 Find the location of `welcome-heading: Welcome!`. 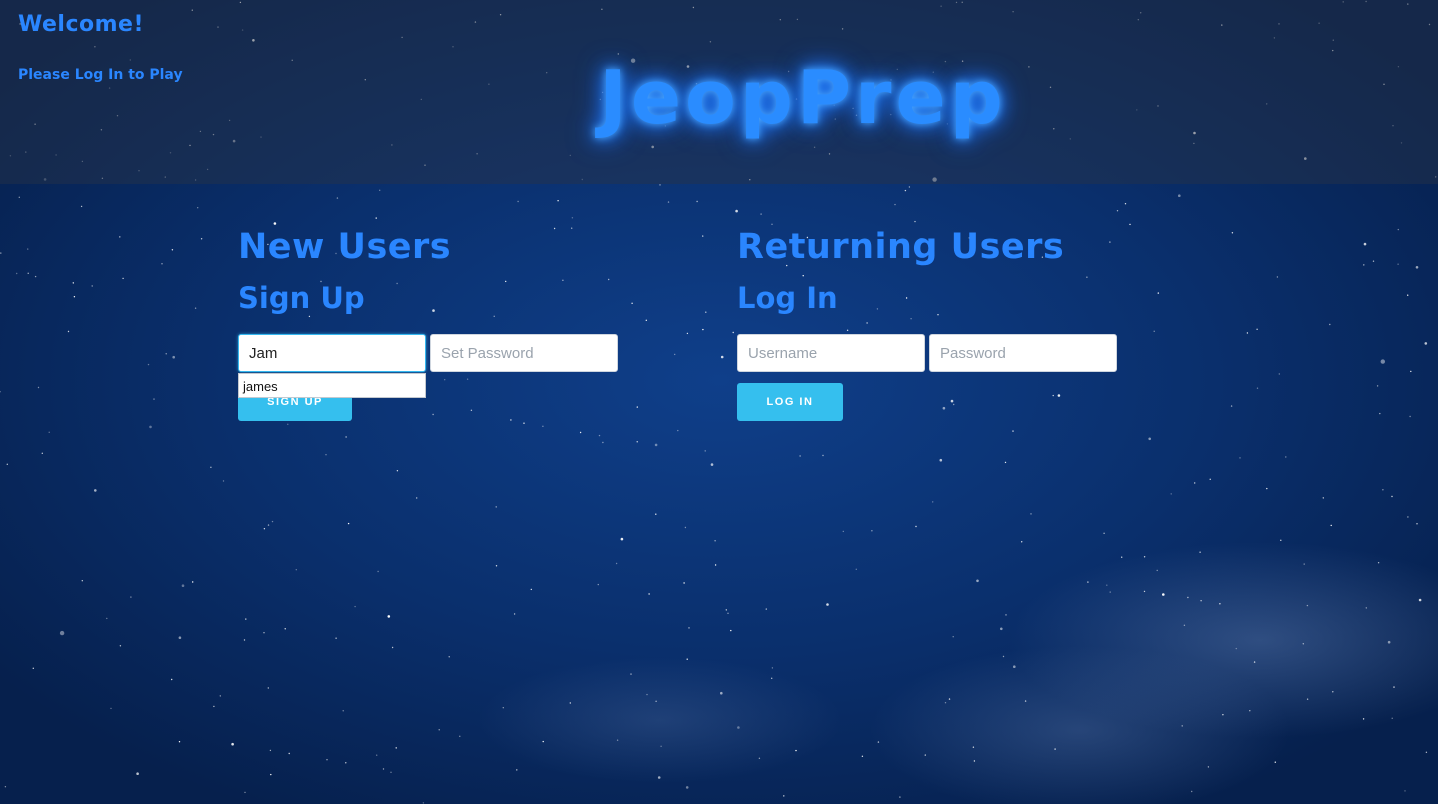

welcome-heading: Welcome! is located at coordinates (81, 24).